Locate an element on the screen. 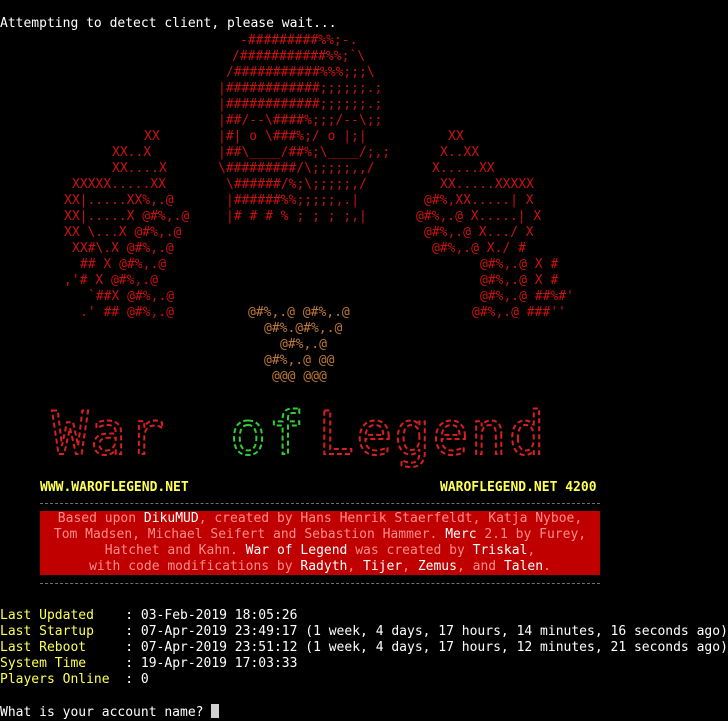  skull-line: /###########%%;`\ is located at coordinates (298, 56).